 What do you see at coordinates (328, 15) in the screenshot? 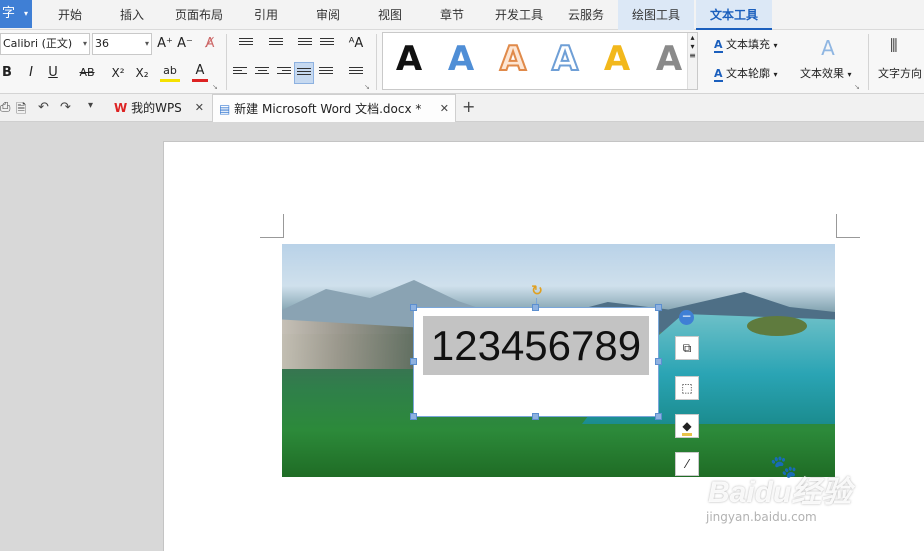
I see `tab-review: 审阅` at bounding box center [328, 15].